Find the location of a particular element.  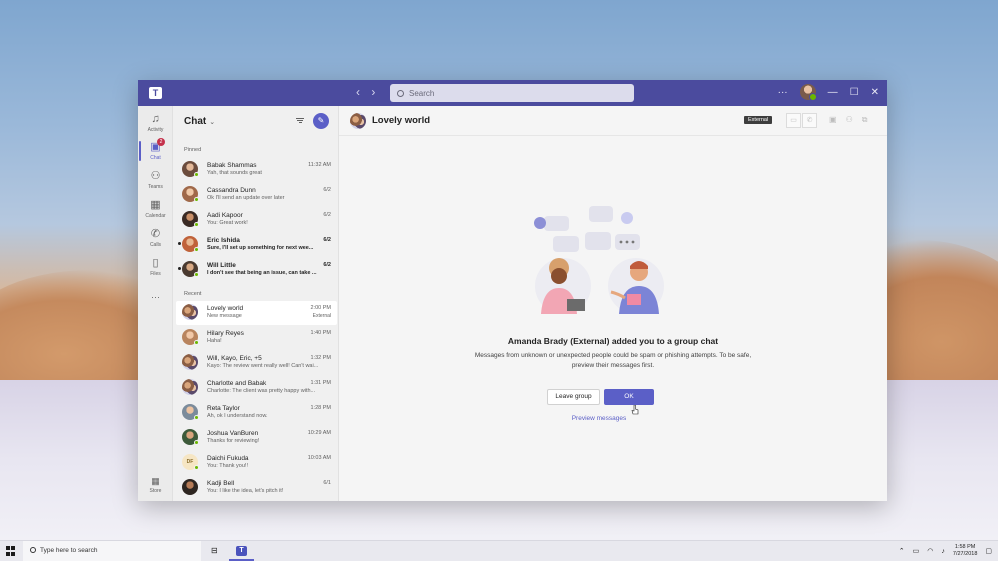

chat-time: 10:29 AM is located at coordinates (319, 433).